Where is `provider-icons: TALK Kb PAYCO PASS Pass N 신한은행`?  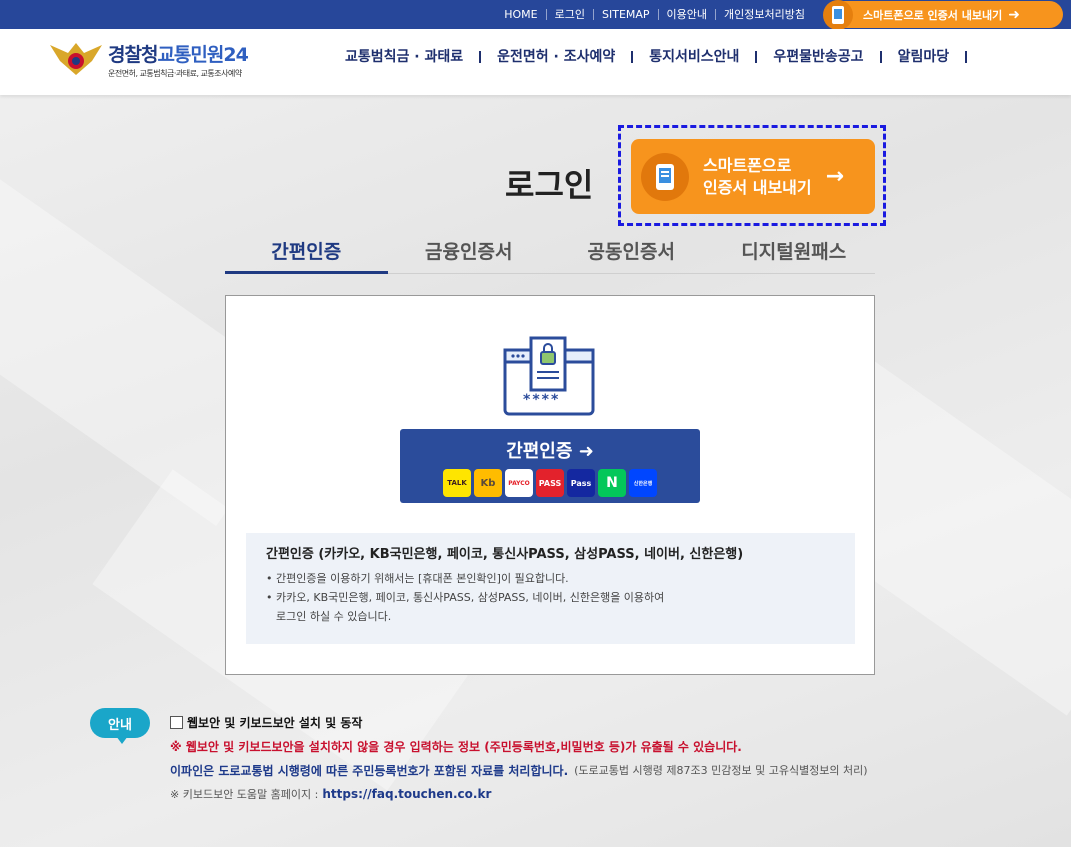
provider-icons: TALK Kb PAYCO PASS Pass N 신한은행 is located at coordinates (550, 483).